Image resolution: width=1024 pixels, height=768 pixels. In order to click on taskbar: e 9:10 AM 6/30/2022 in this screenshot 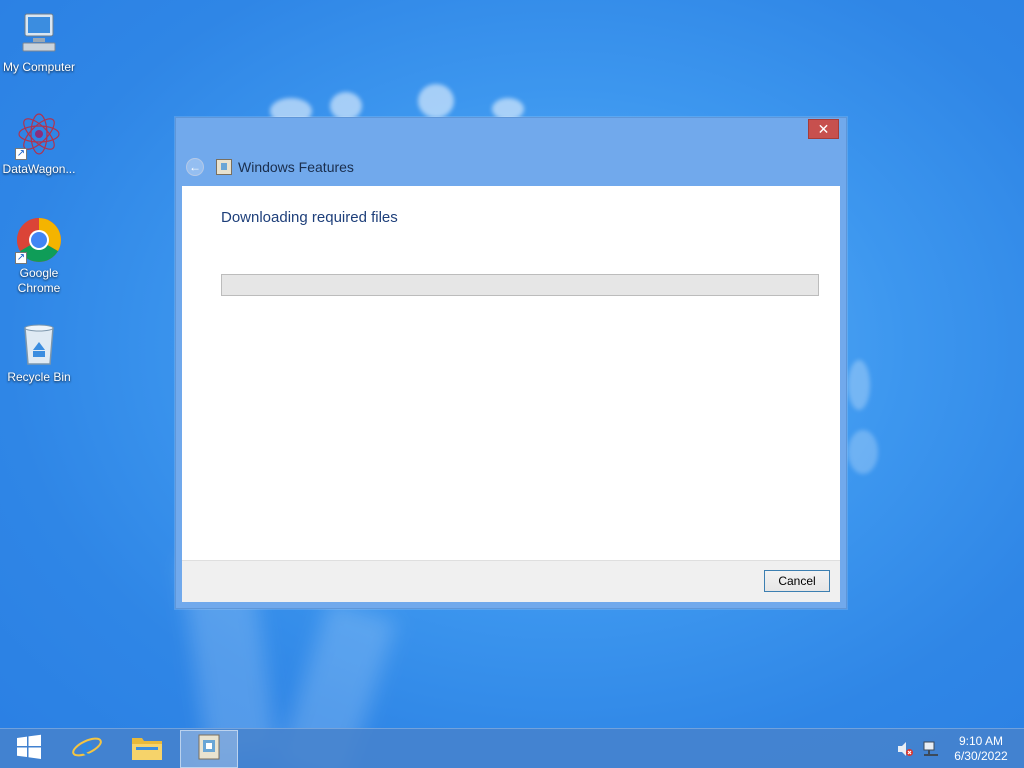, I will do `click(512, 748)`.